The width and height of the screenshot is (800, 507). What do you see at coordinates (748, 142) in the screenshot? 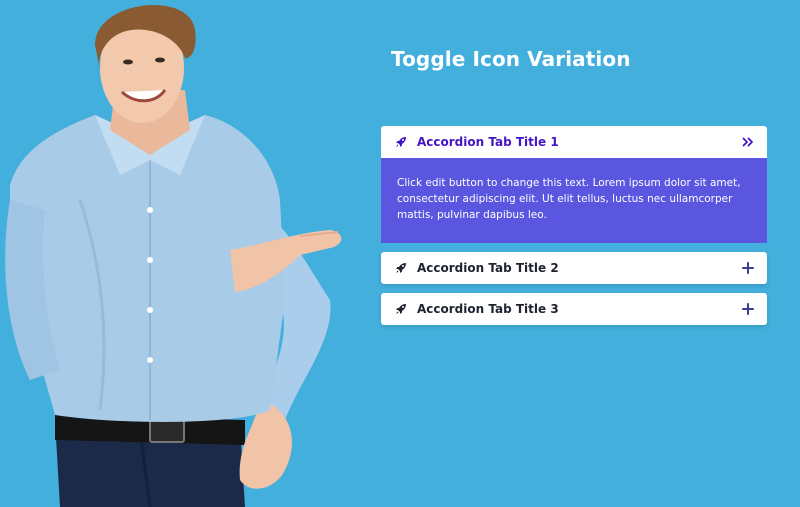
I see `double-chevron-right-icon` at bounding box center [748, 142].